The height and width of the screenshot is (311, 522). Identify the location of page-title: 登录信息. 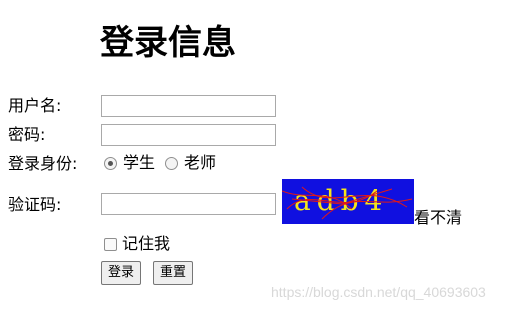
(168, 43).